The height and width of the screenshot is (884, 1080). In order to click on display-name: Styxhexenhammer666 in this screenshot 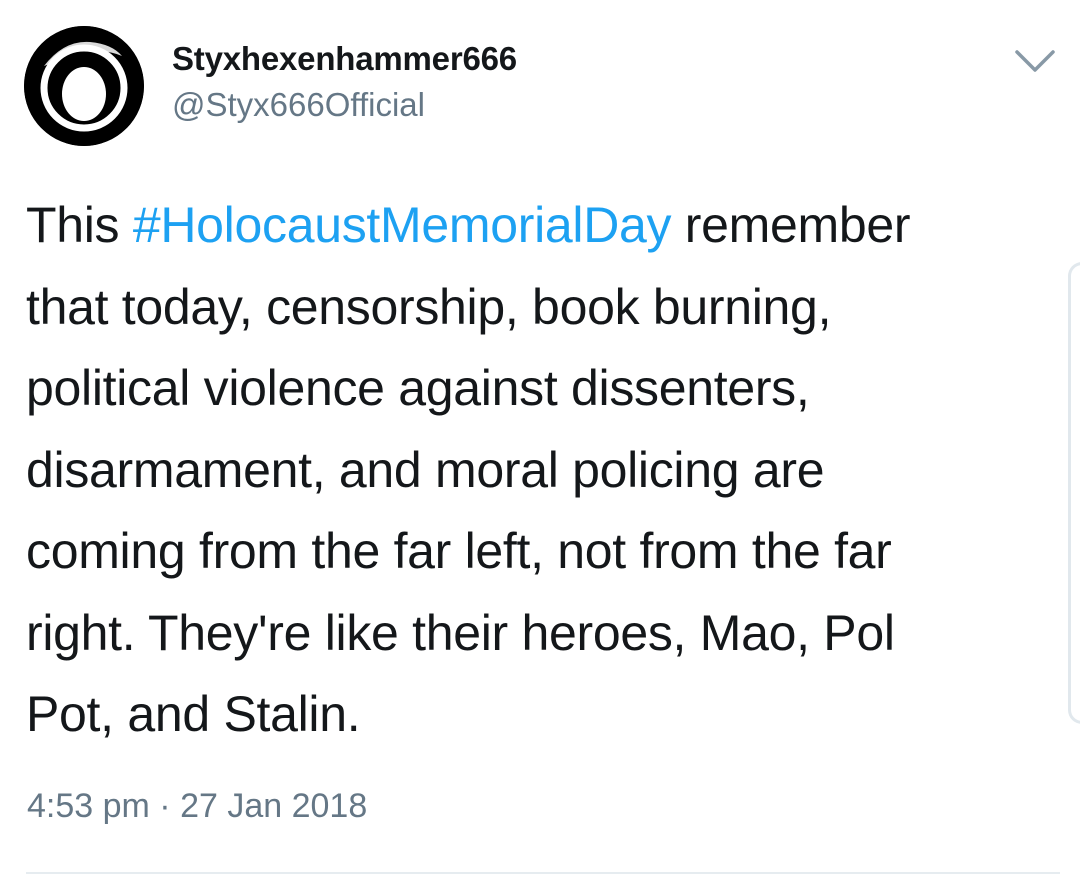, I will do `click(344, 59)`.